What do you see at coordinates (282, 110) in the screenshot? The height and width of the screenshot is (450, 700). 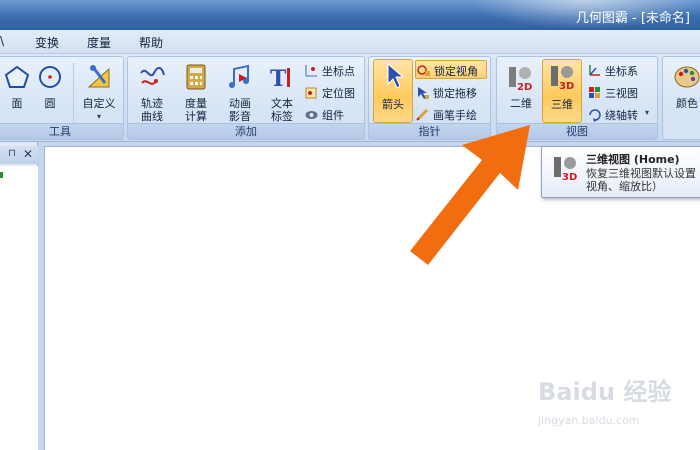 I see `text-label-label: 文本标签` at bounding box center [282, 110].